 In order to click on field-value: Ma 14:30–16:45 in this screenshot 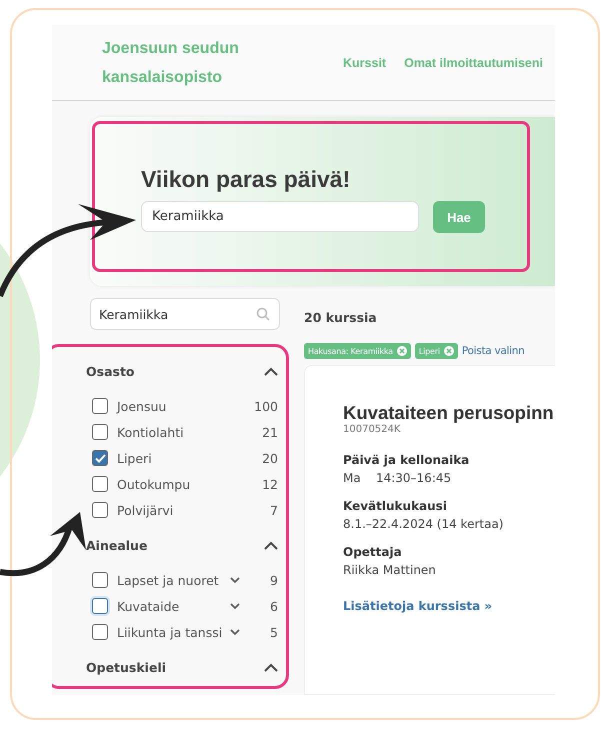, I will do `click(397, 478)`.